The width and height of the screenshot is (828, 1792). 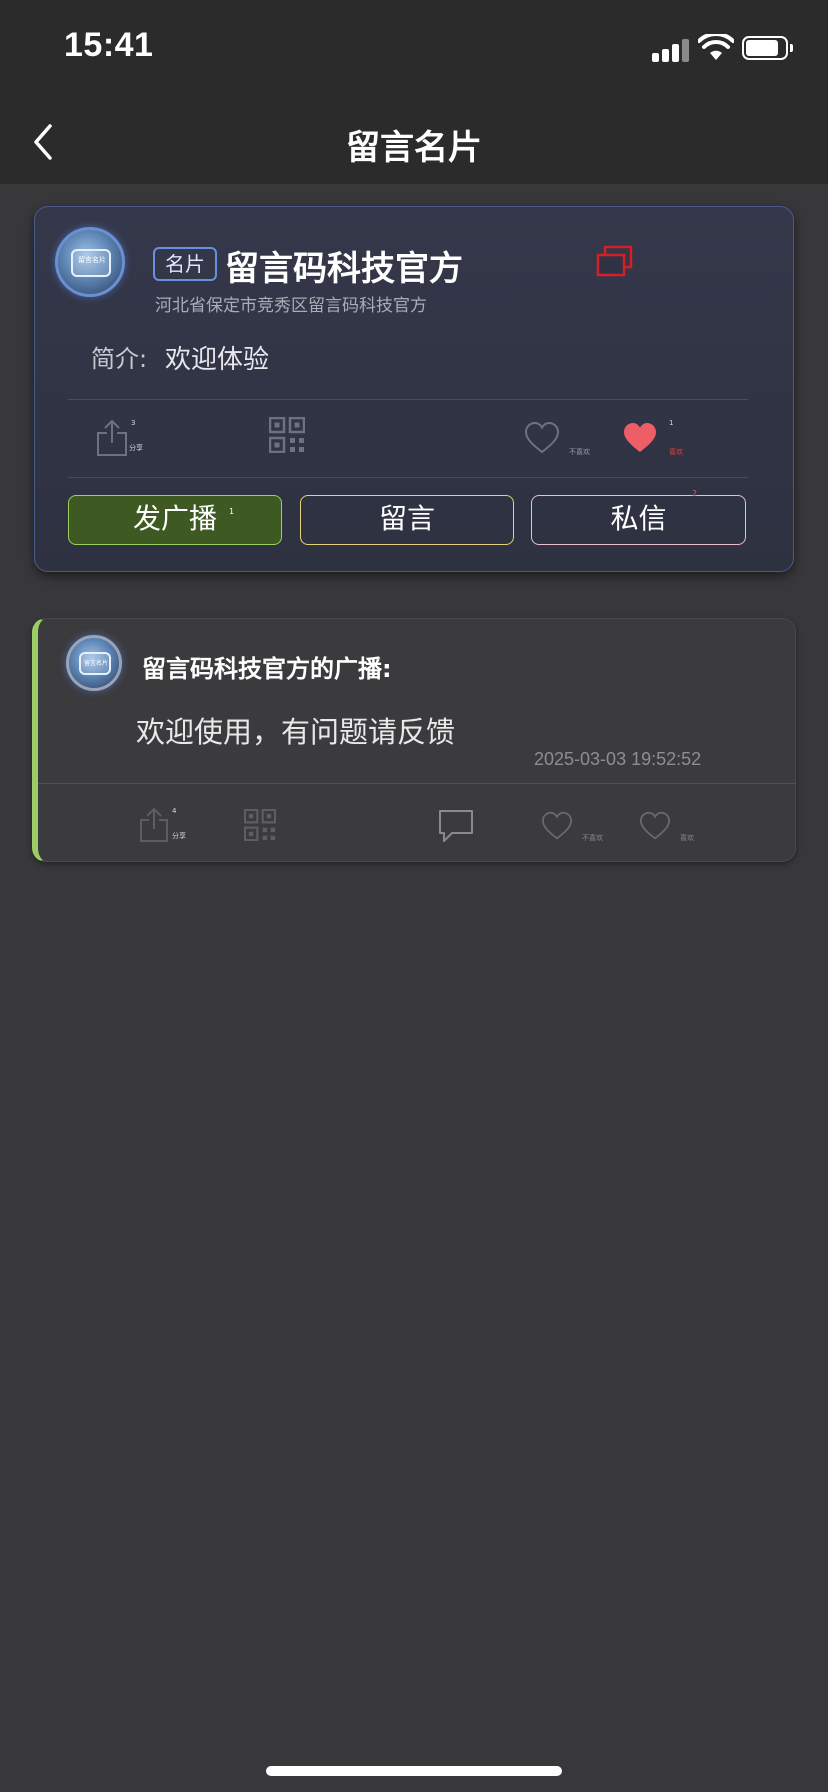 What do you see at coordinates (133, 423) in the screenshot?
I see `share-count: 3` at bounding box center [133, 423].